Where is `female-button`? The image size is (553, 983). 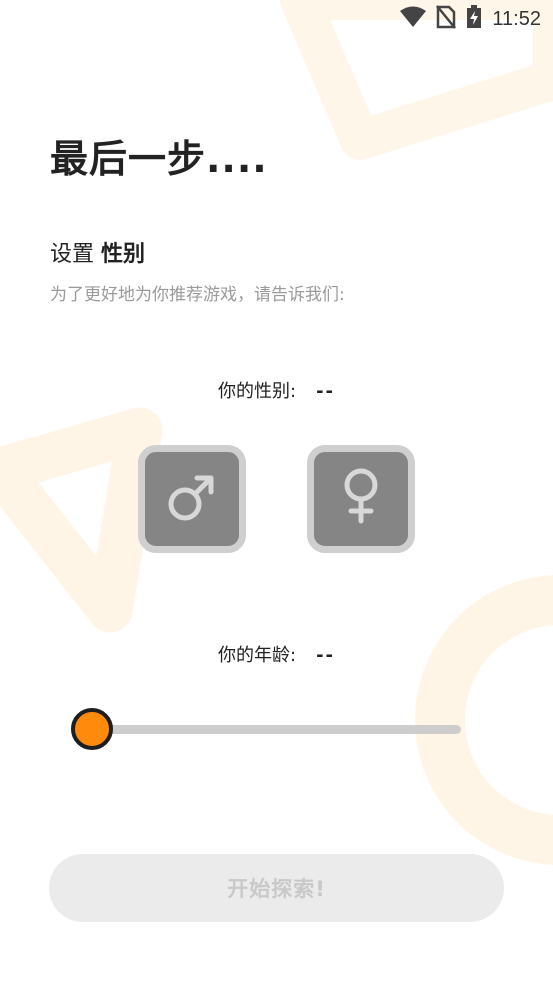 female-button is located at coordinates (361, 499).